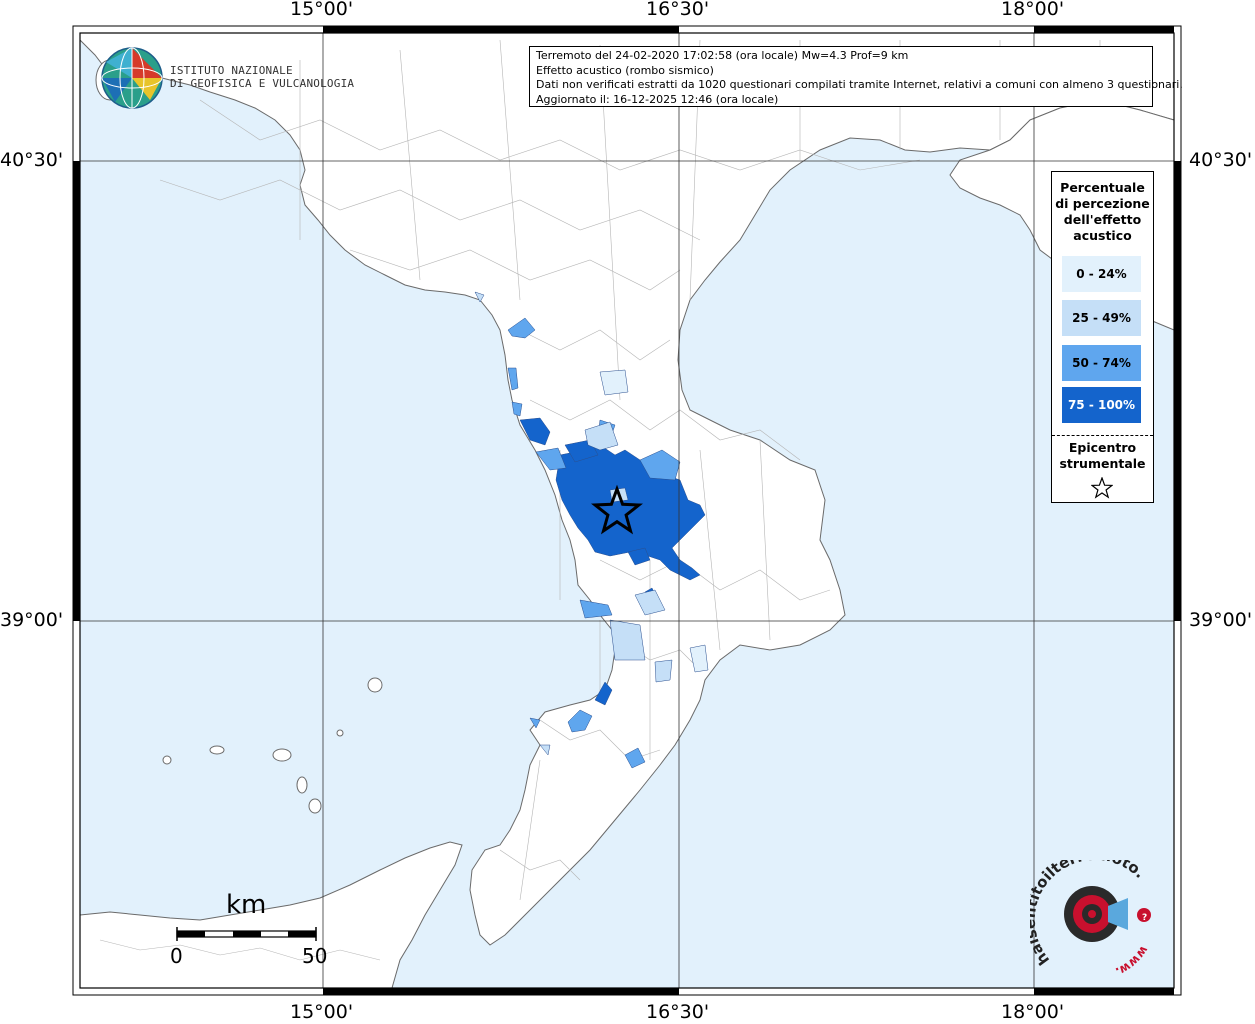  What do you see at coordinates (1102, 488) in the screenshot?
I see `legend-star-icon` at bounding box center [1102, 488].